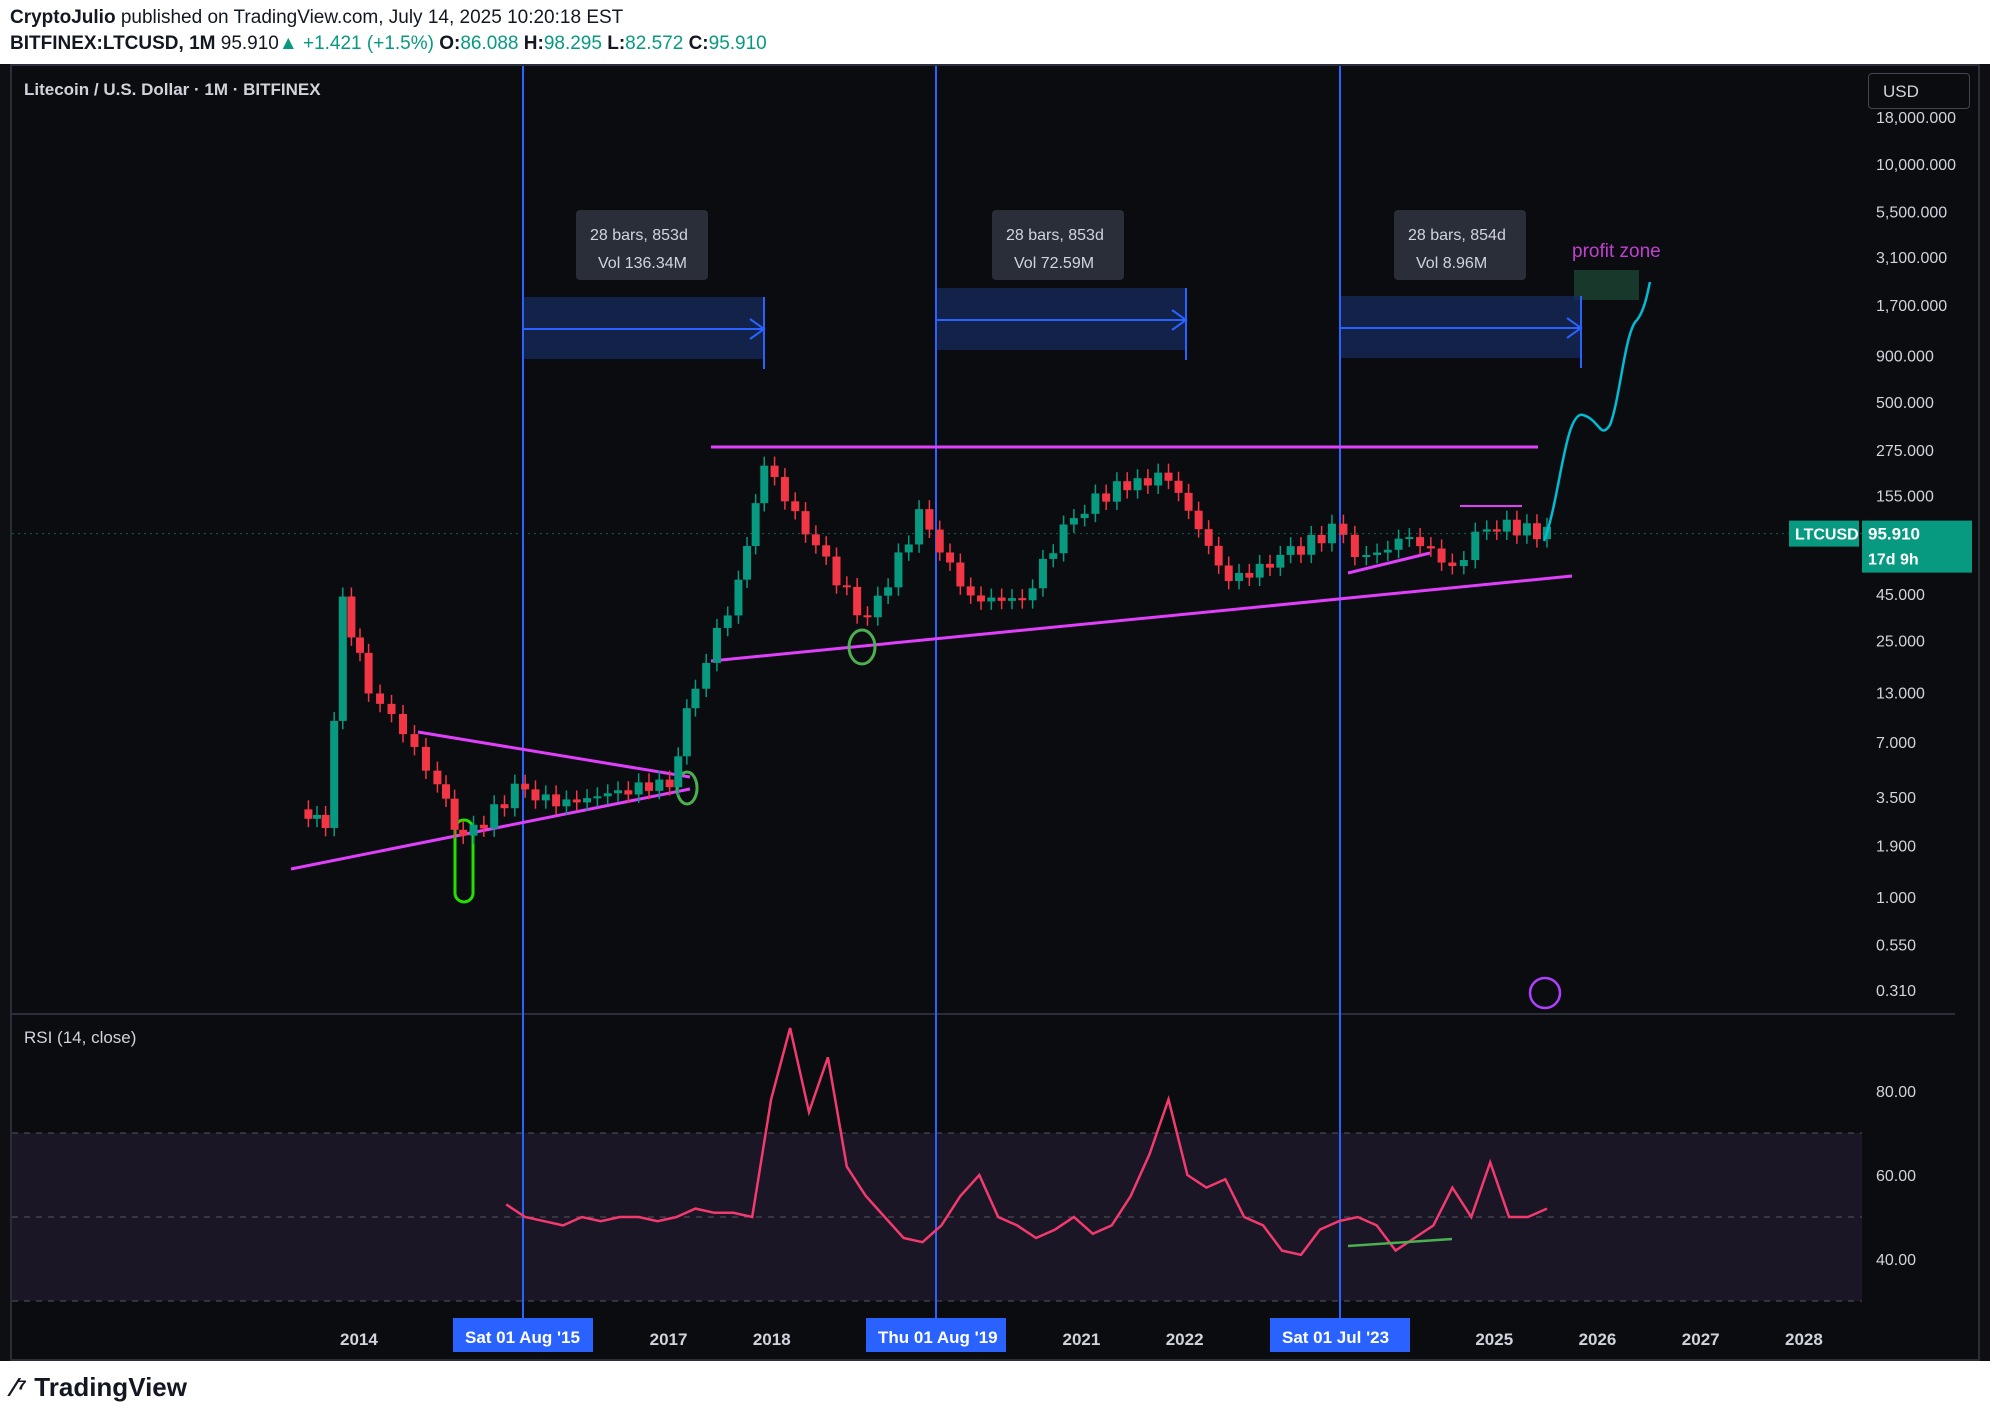  Describe the element at coordinates (772, 1339) in the screenshot. I see `time-axis-label: 2018` at that location.